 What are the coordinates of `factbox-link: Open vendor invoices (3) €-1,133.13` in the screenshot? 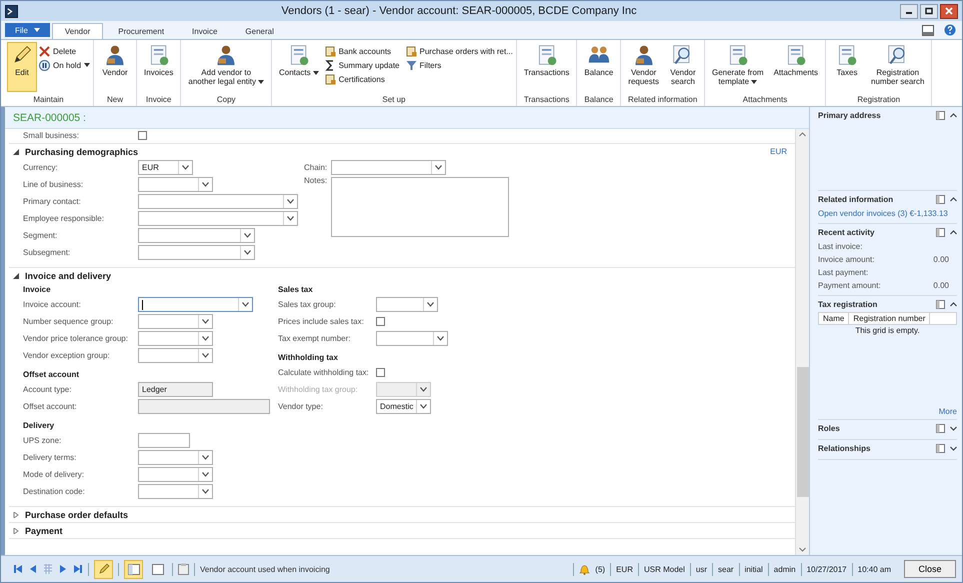 It's located at (883, 213).